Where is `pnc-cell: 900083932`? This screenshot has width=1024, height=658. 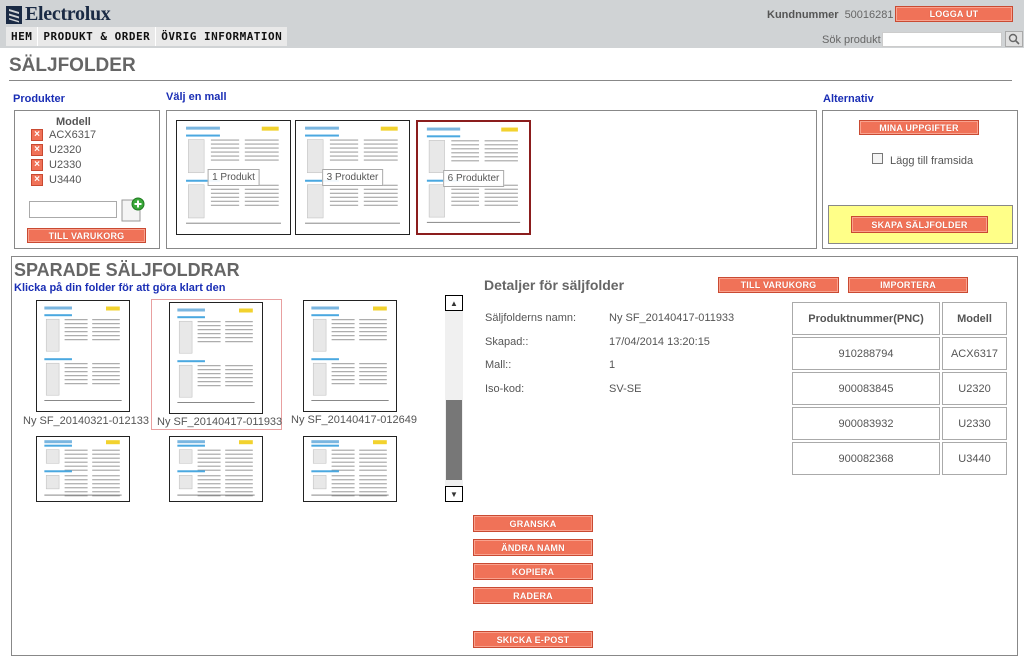
pnc-cell: 900083932 is located at coordinates (866, 423).